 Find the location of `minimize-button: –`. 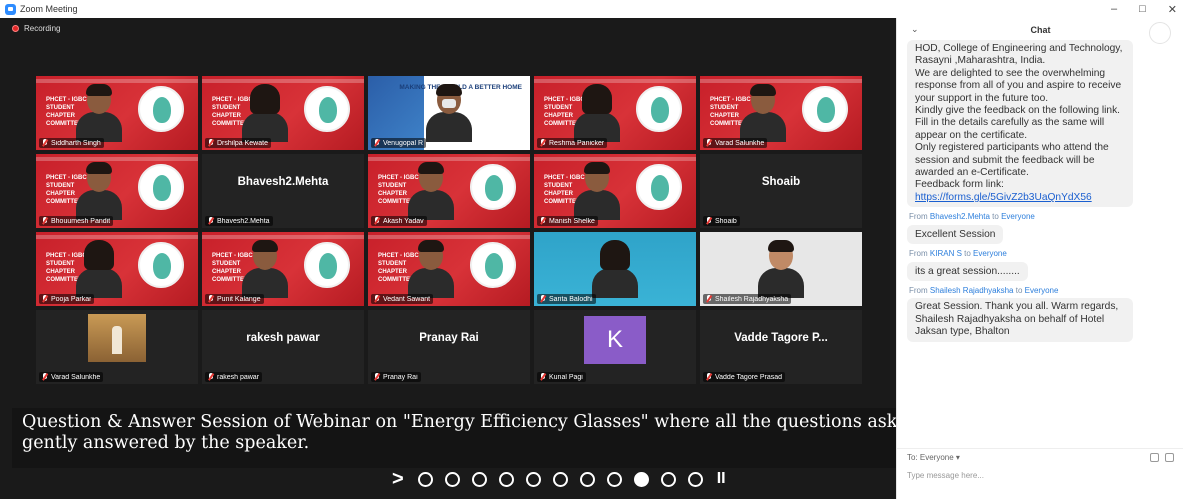

minimize-button: – is located at coordinates (1114, 9).